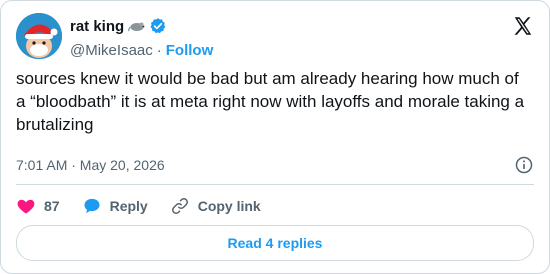 This screenshot has height=274, width=550. I want to click on info-icon, so click(524, 165).